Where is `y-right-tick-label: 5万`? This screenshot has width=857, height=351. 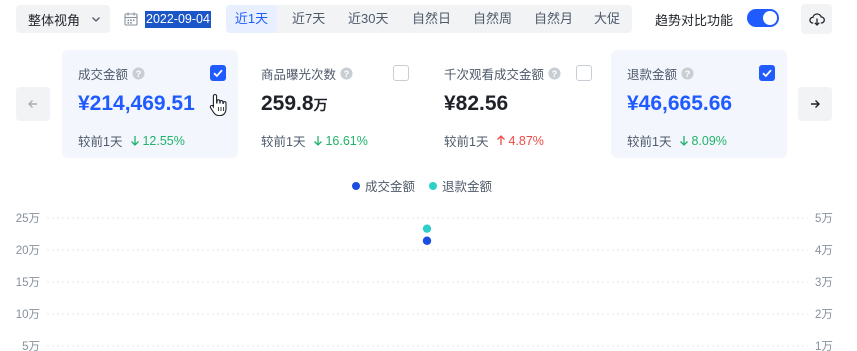 y-right-tick-label: 5万 is located at coordinates (824, 219).